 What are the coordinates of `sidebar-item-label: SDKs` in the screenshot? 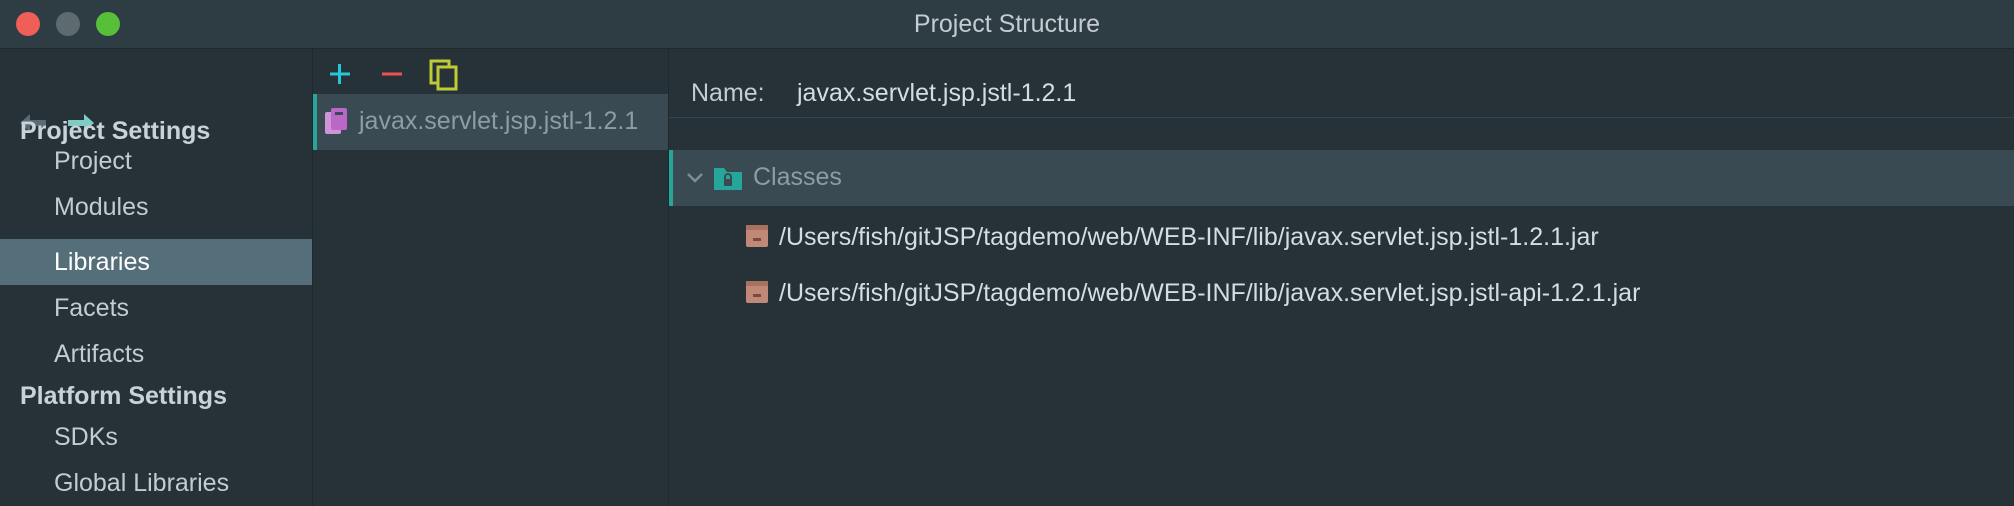 It's located at (86, 437).